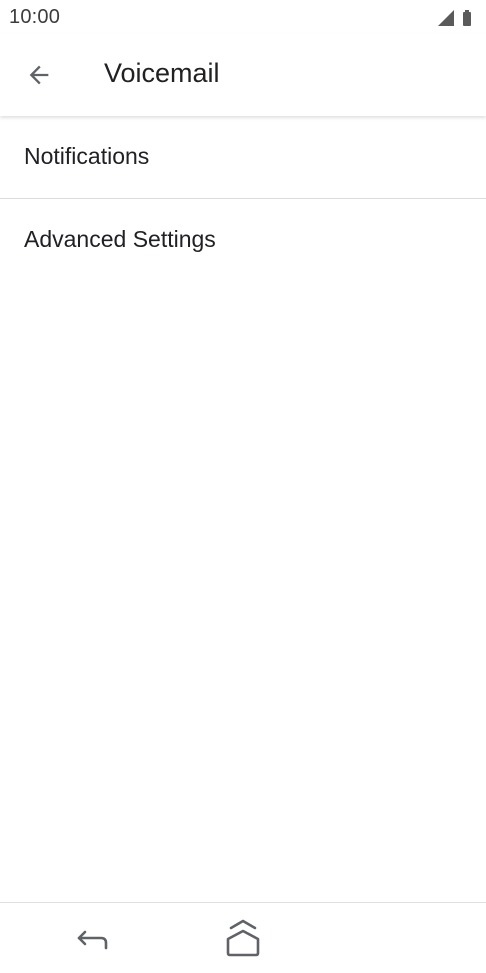  Describe the element at coordinates (162, 73) in the screenshot. I see `page-title: Voicemail` at that location.